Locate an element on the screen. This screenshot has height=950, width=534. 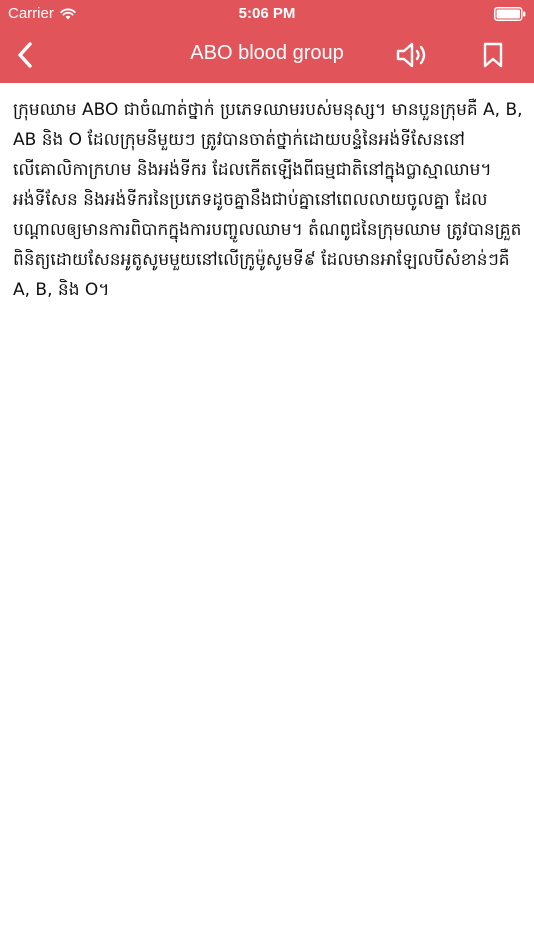
speaker-button is located at coordinates (412, 55).